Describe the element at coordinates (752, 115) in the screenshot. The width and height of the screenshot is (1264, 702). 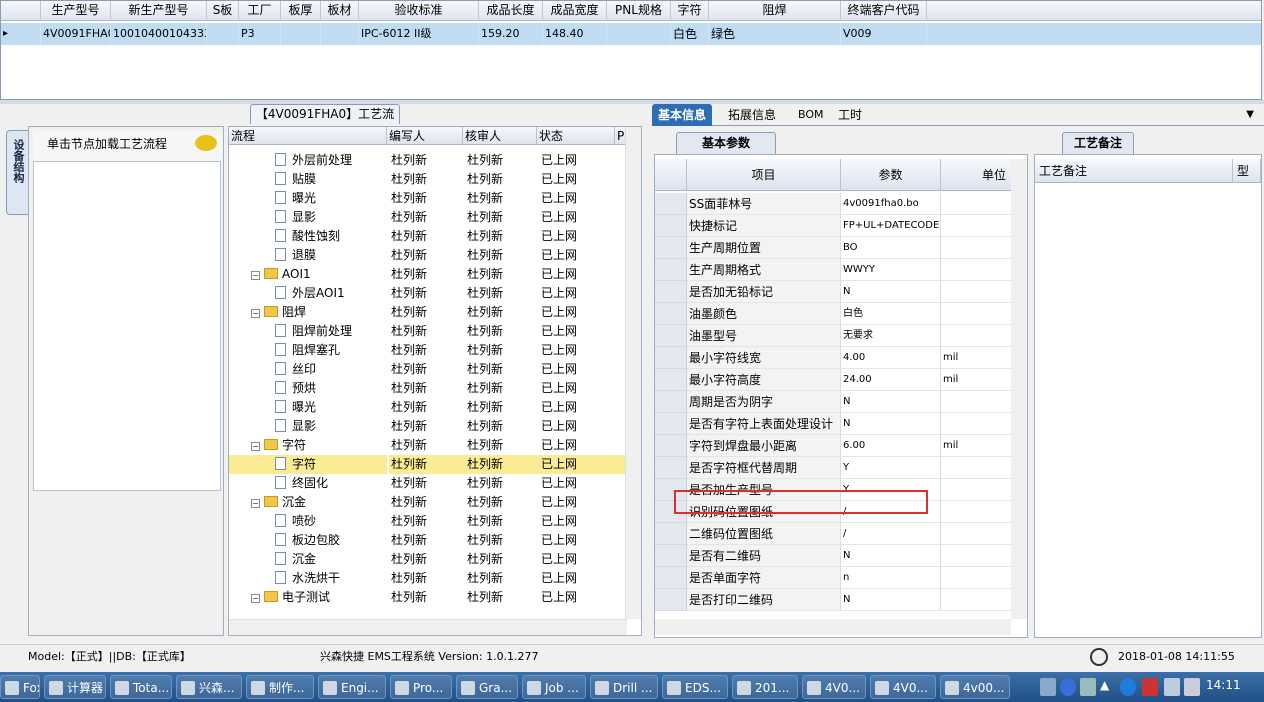
I see `tab-extended-info: 拓展信息` at that location.